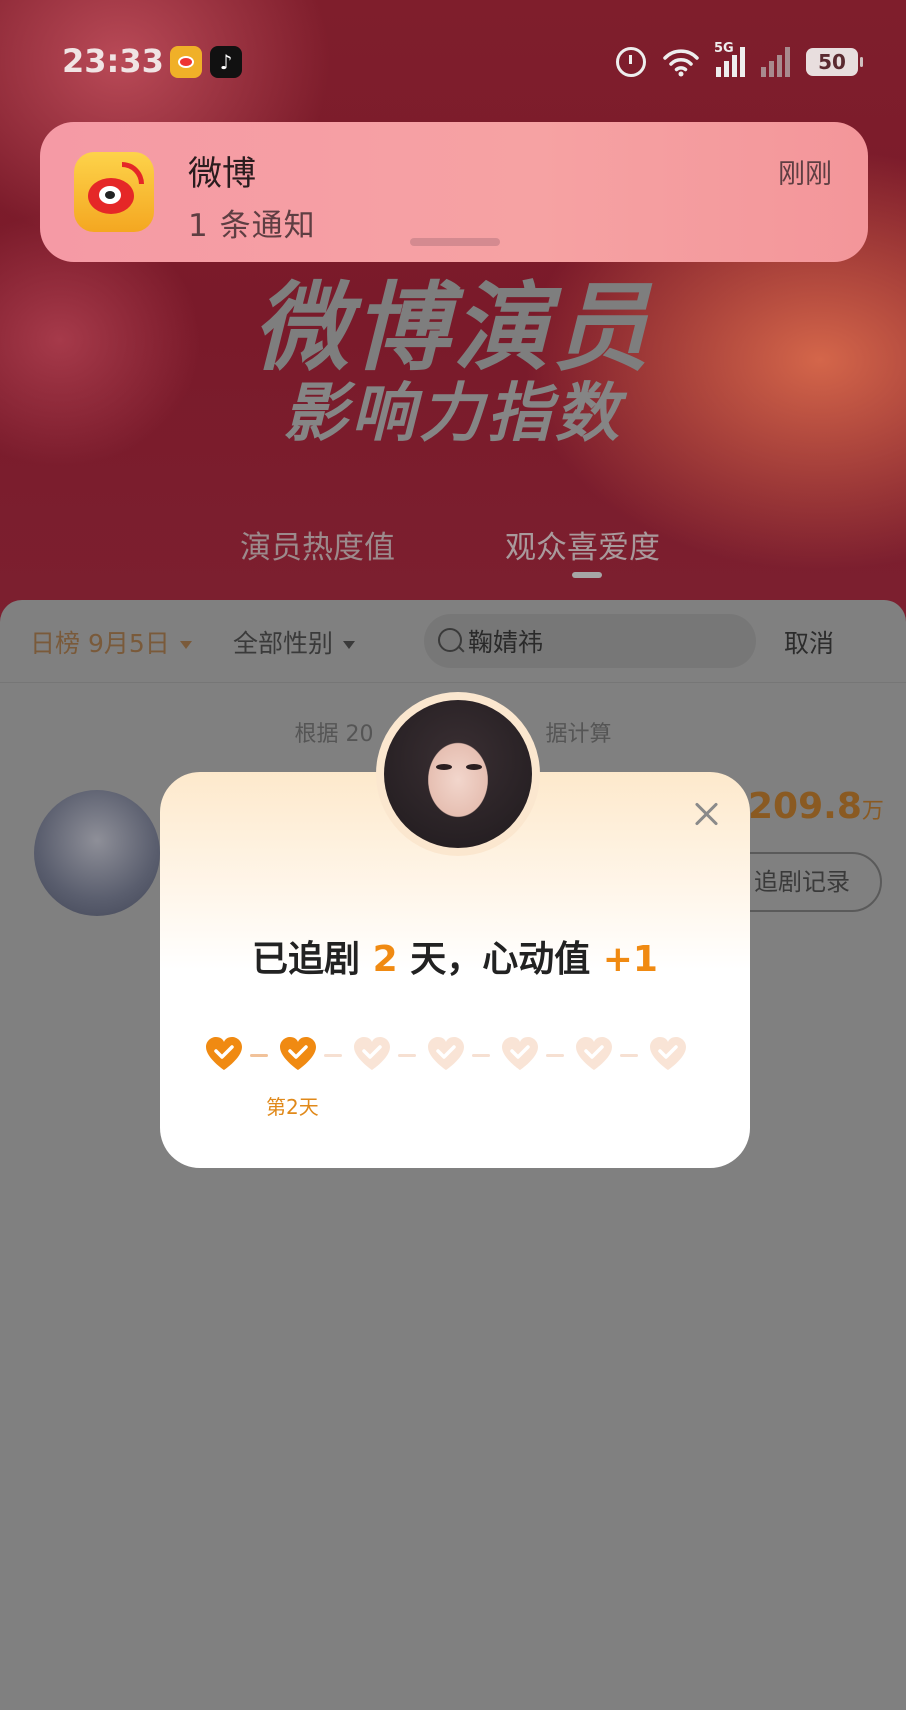  Describe the element at coordinates (805, 806) in the screenshot. I see `score-number: 209.8` at that location.